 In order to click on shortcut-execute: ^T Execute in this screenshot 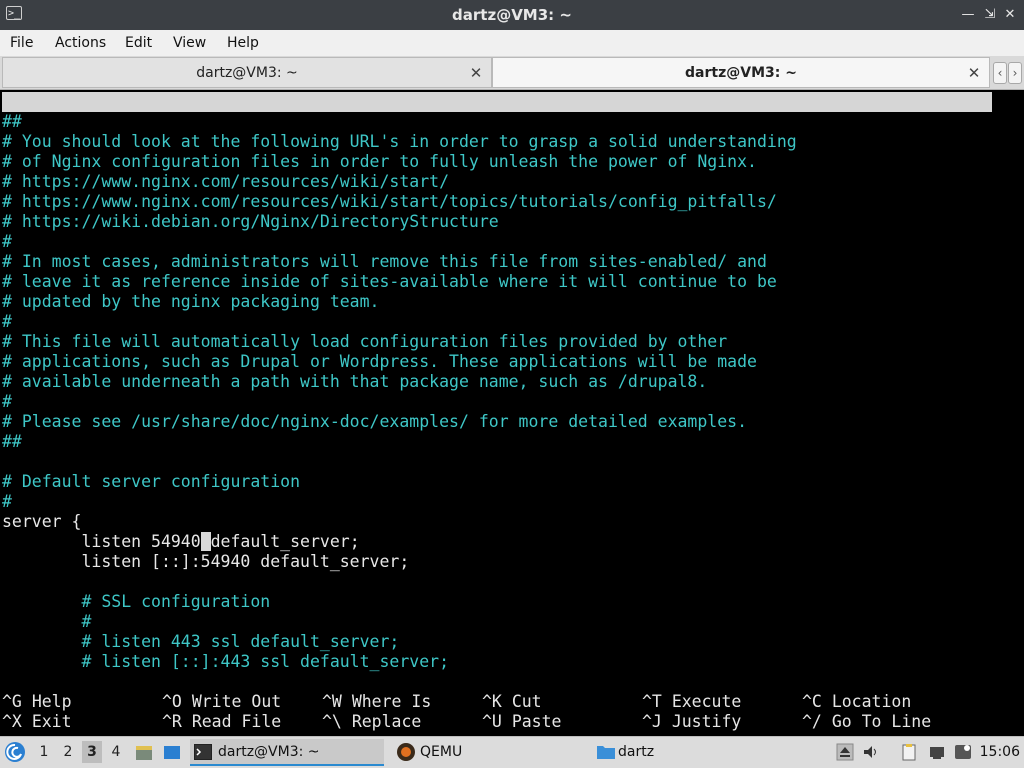, I will do `click(691, 702)`.